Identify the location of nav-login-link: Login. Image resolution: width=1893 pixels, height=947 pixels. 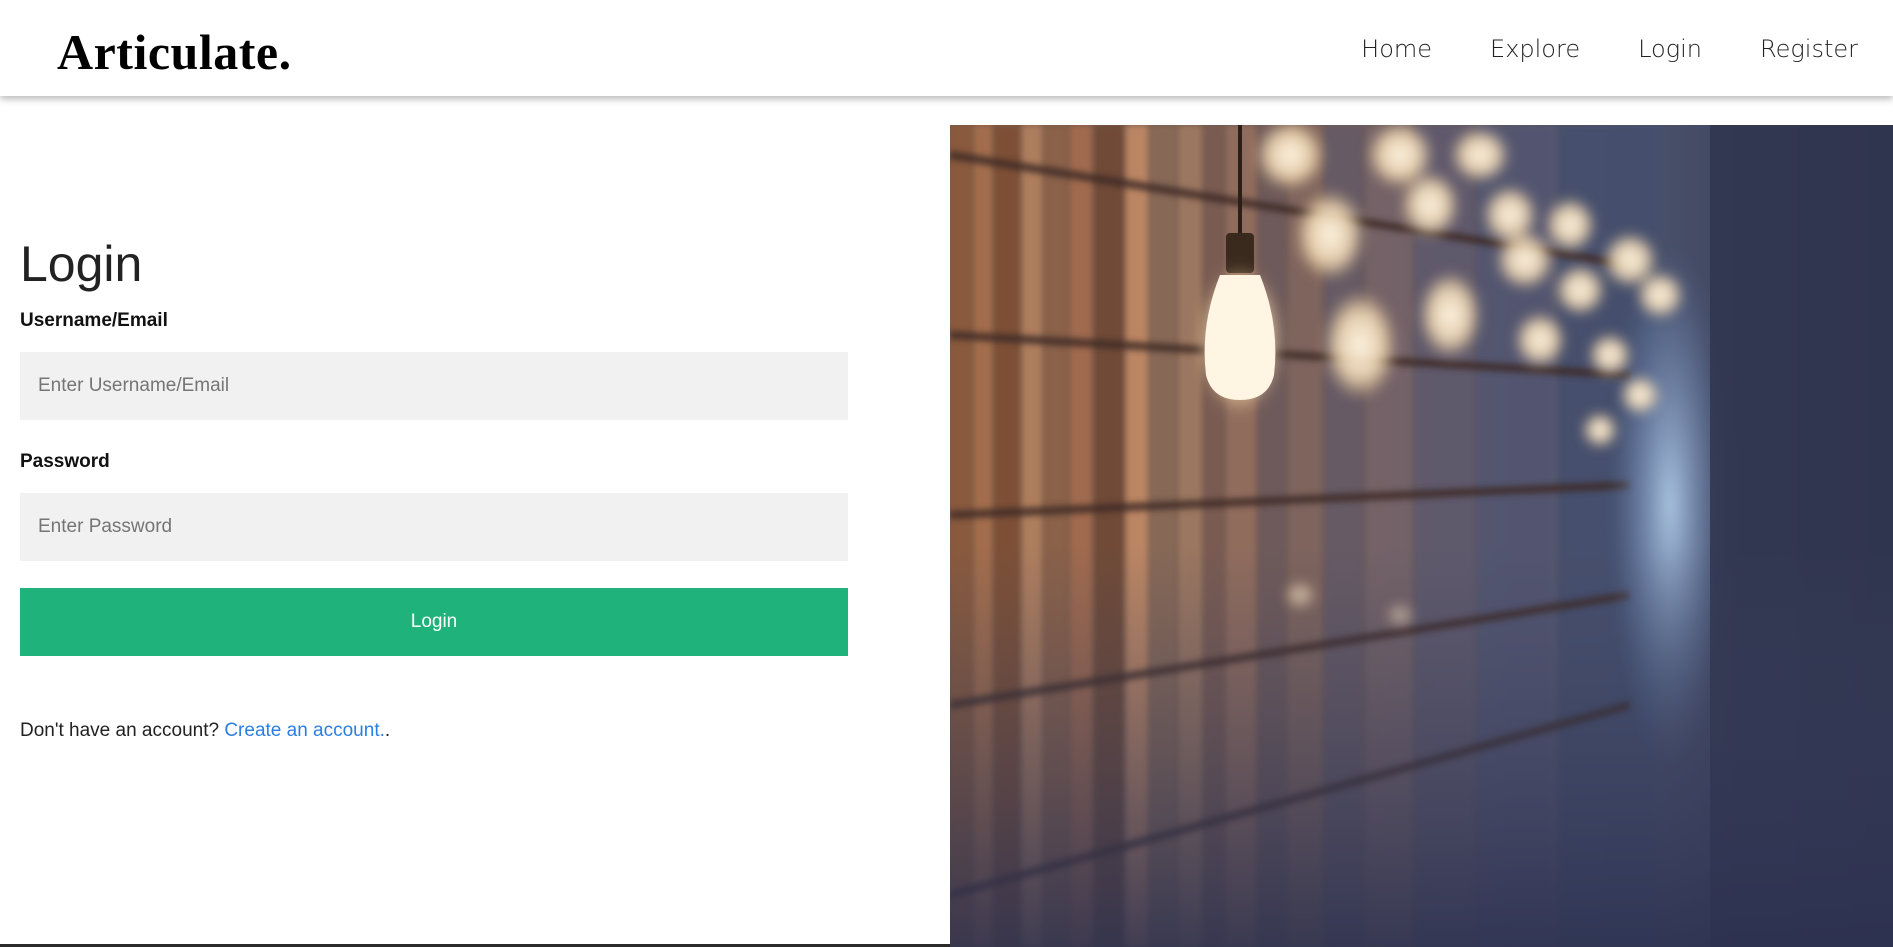
(1670, 49).